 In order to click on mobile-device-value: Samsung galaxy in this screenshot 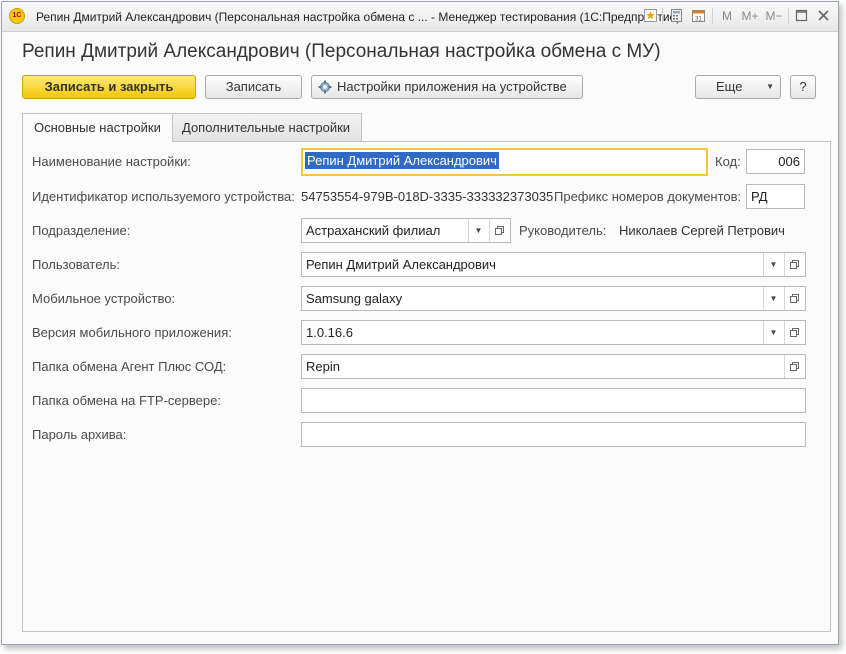, I will do `click(354, 298)`.